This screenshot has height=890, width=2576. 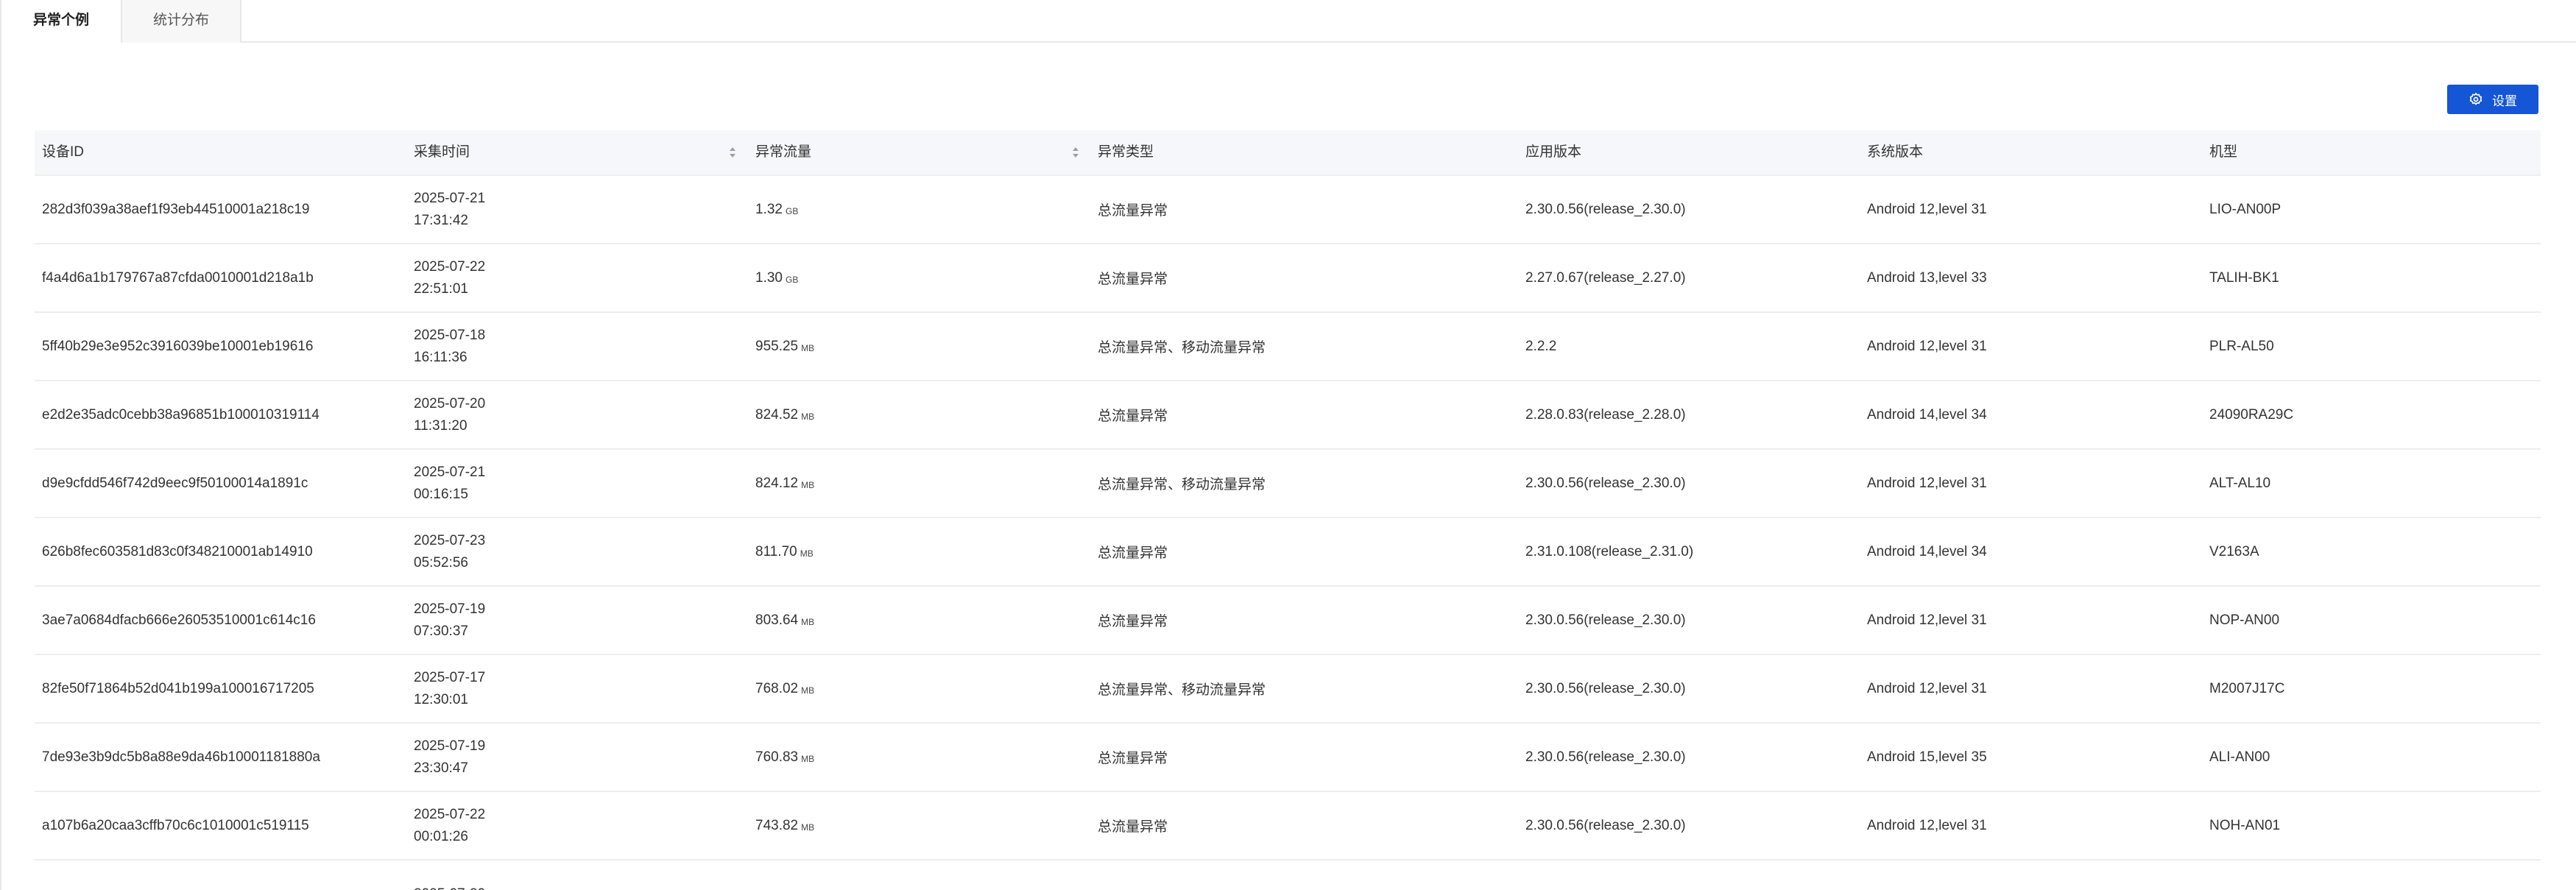 I want to click on cell-collect-date: 2025-07-18, so click(x=450, y=335).